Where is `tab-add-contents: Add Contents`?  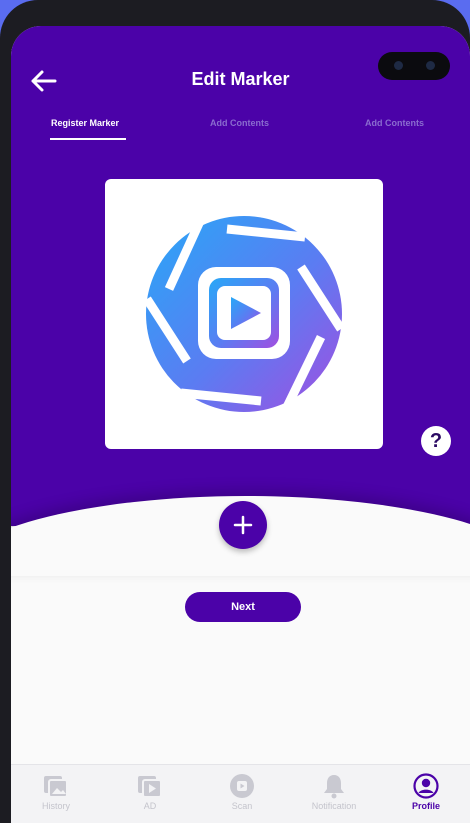 tab-add-contents: Add Contents is located at coordinates (239, 123).